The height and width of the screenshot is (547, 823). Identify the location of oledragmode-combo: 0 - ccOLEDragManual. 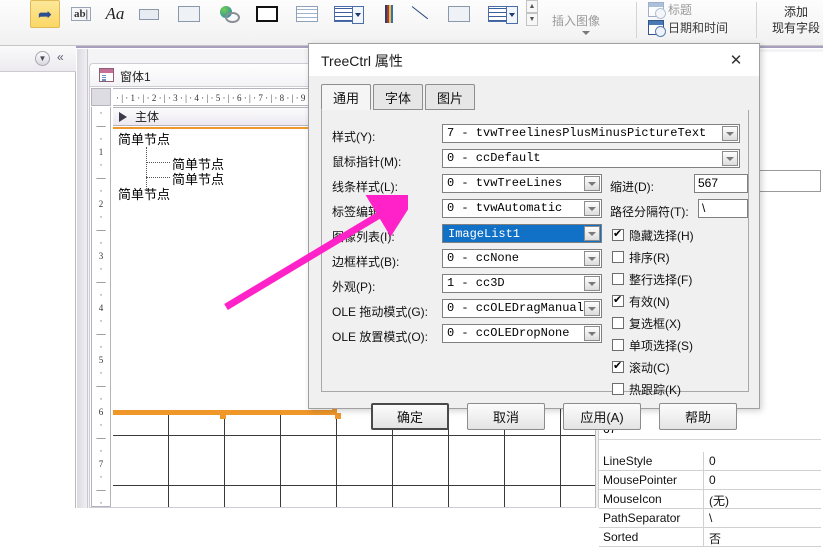
(522, 308).